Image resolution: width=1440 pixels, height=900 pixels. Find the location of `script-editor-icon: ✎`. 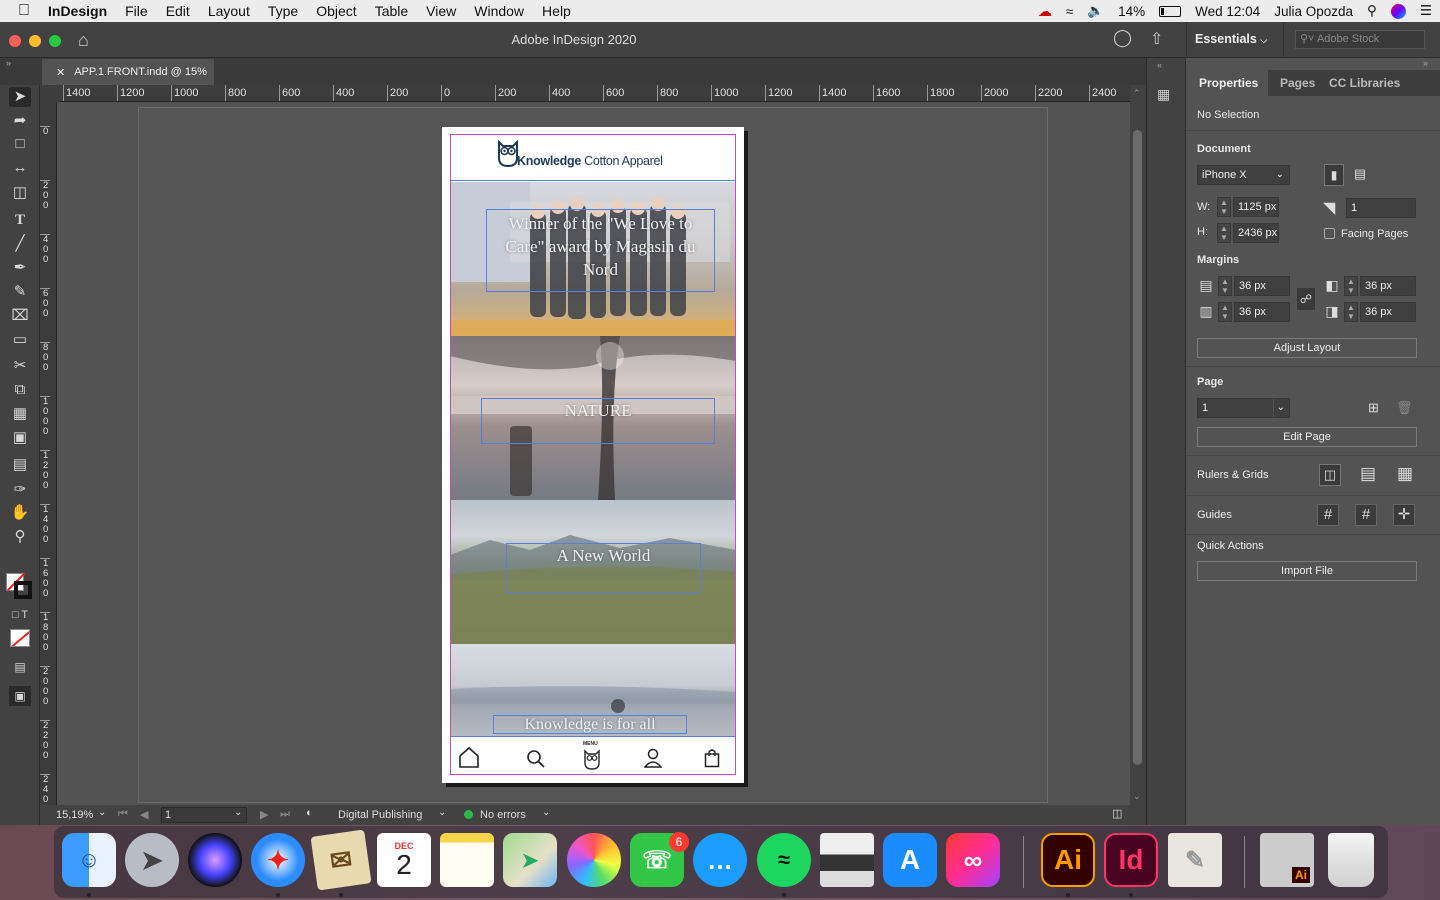

script-editor-icon: ✎ is located at coordinates (1195, 860).